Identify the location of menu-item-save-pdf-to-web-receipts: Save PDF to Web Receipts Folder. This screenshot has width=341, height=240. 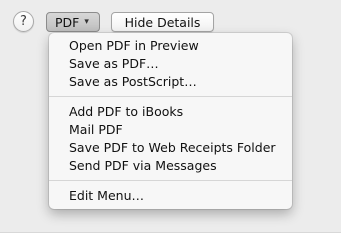
(170, 148).